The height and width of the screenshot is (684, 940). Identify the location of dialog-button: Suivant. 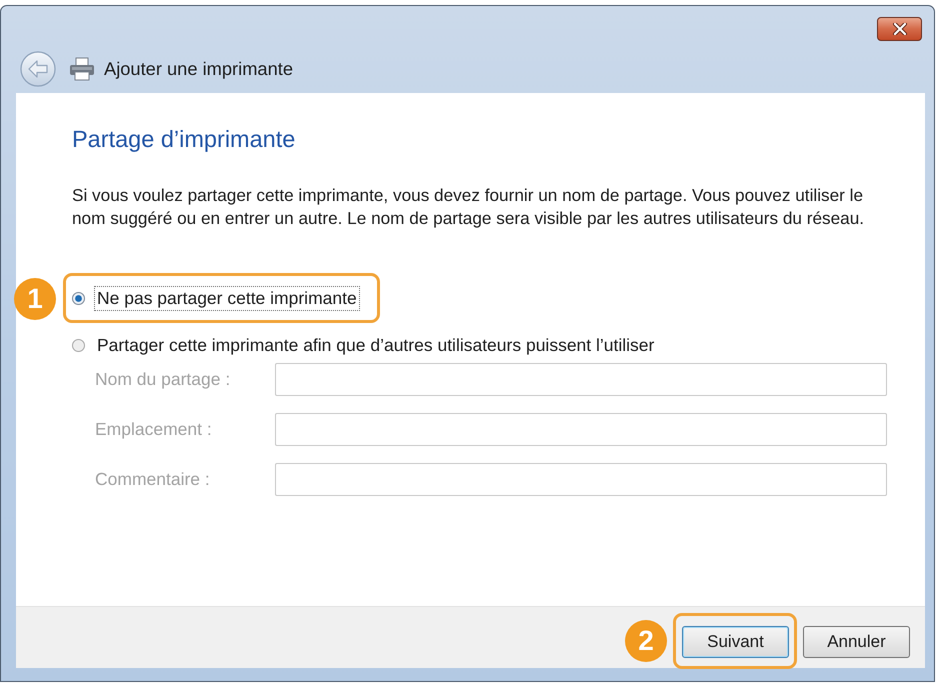
(735, 642).